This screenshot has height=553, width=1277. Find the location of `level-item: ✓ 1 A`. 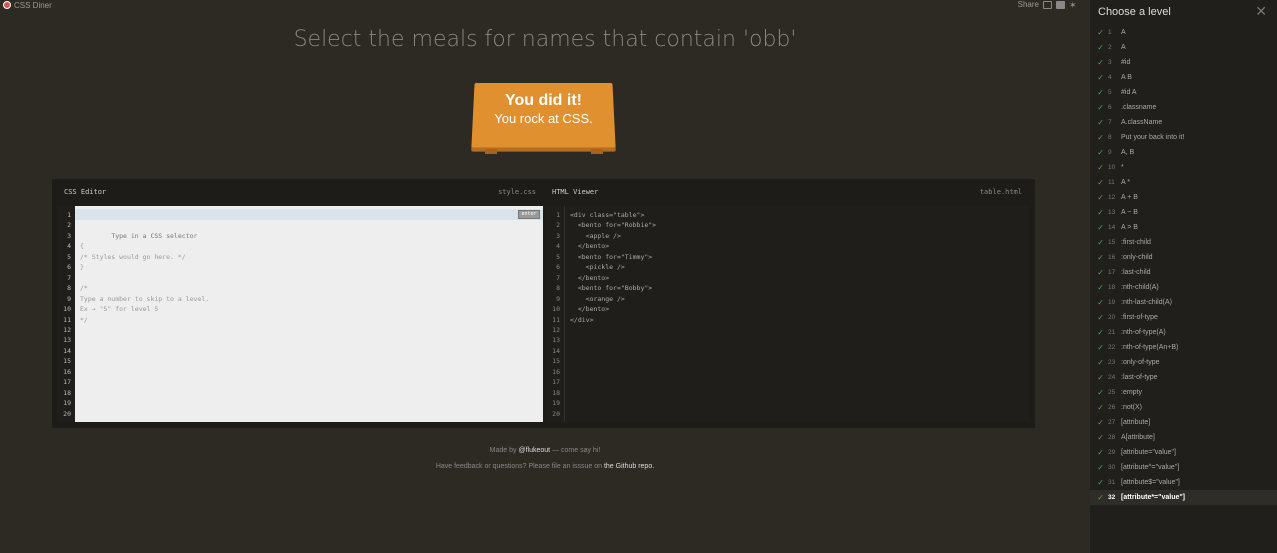

level-item: ✓ 1 A is located at coordinates (1183, 32).